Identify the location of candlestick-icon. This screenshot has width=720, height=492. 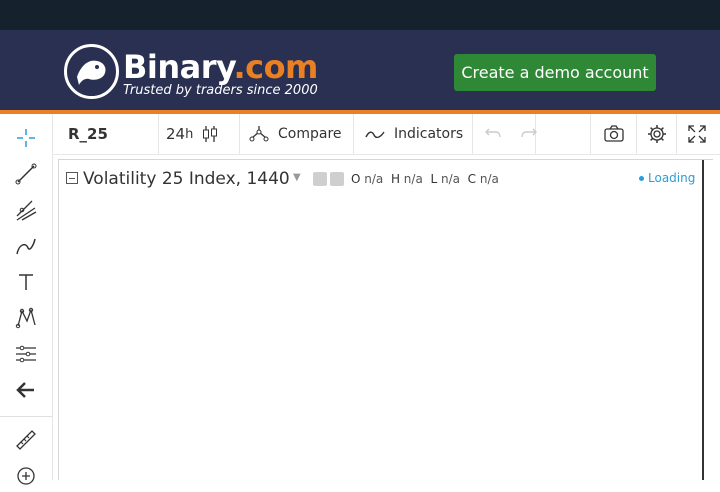
(210, 134).